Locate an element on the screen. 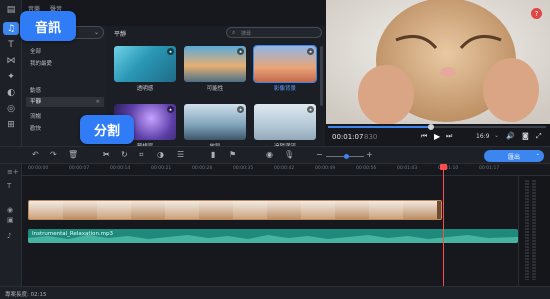 This screenshot has width=550, height=299. zoom-slider is located at coordinates (345, 156).